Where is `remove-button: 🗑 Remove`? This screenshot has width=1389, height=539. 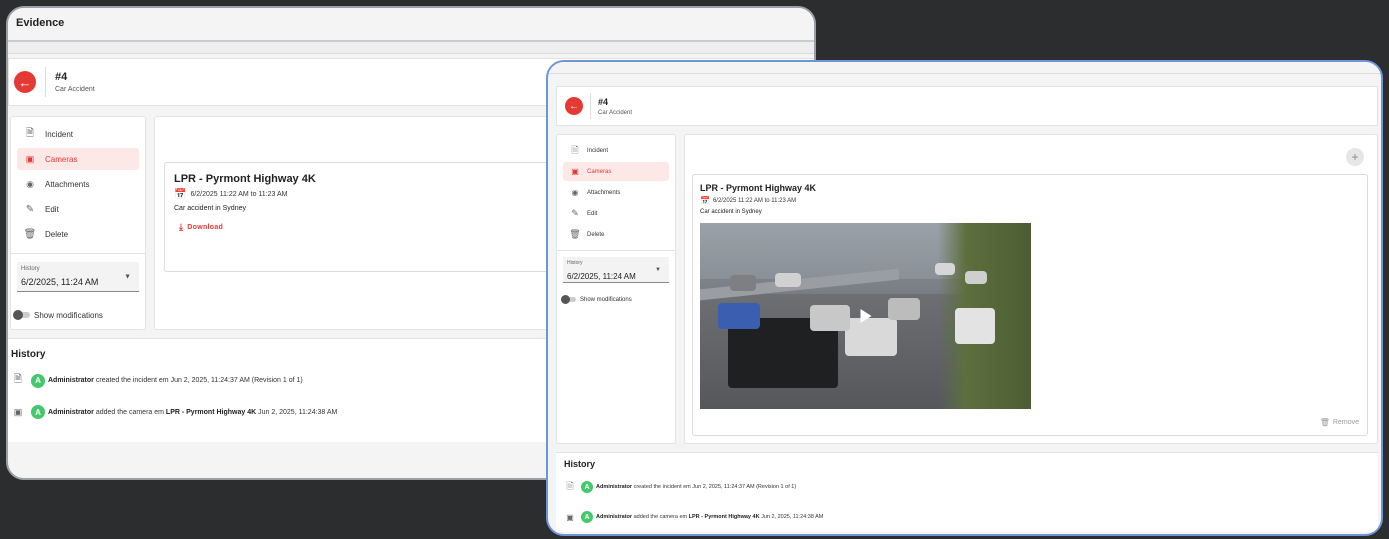
remove-button: 🗑 Remove is located at coordinates (1339, 422).